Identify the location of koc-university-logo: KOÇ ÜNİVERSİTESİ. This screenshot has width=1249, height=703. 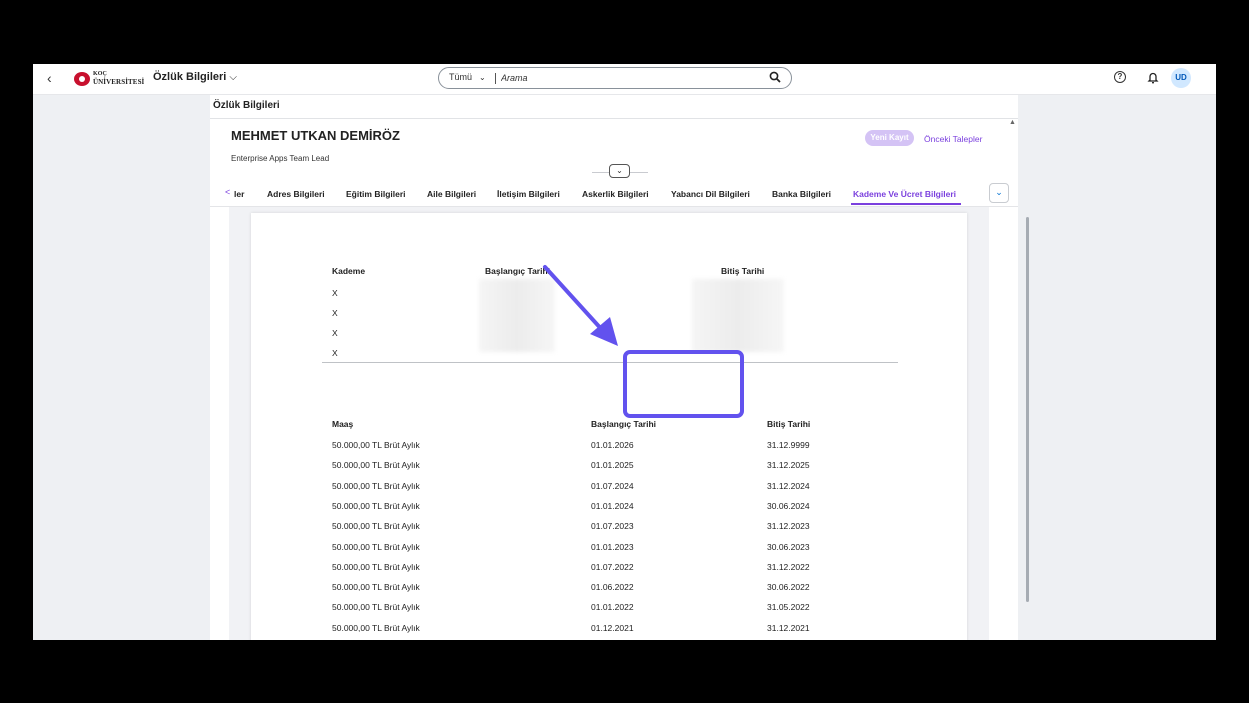
(109, 79).